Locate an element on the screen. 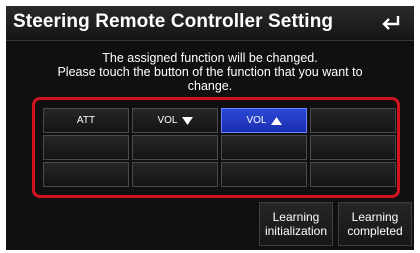 The image size is (420, 253). learning-completed-button: Learning completed is located at coordinates (375, 224).